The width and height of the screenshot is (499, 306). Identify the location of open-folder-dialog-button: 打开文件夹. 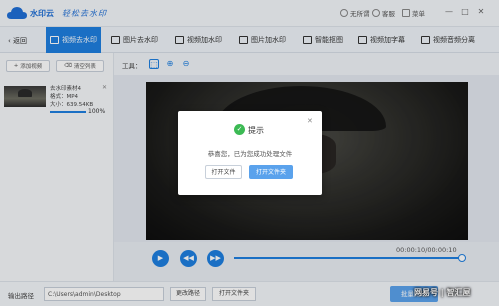
(271, 172).